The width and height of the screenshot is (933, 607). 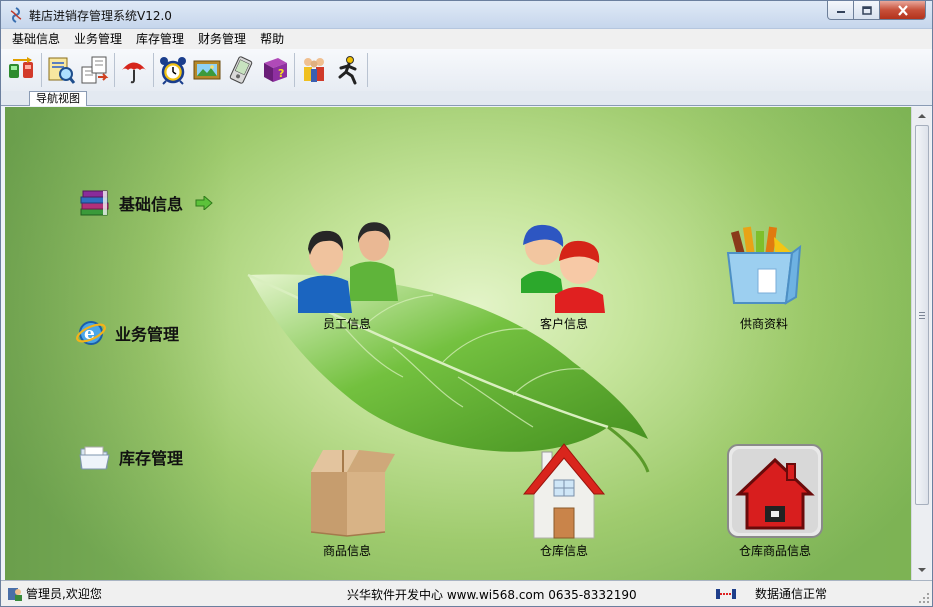 I want to click on tab-strip: 导航视图, so click(x=466, y=98).